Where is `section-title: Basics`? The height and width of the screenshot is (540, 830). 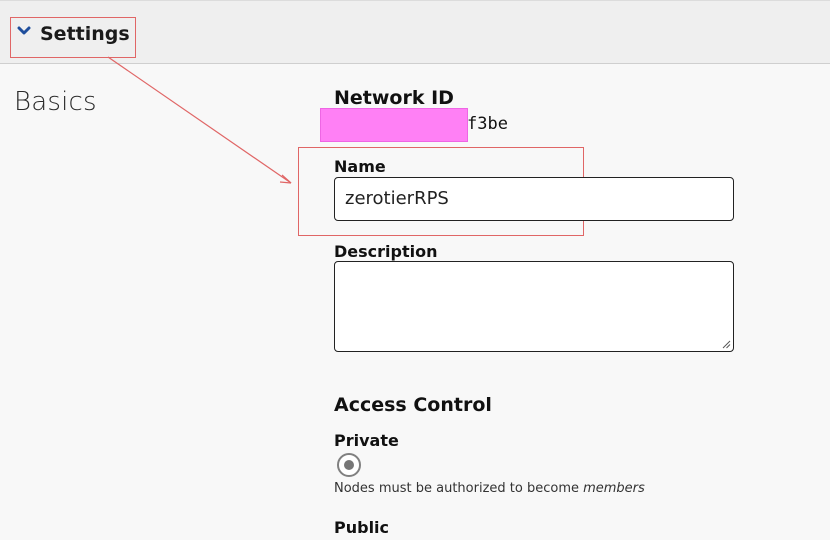
section-title: Basics is located at coordinates (55, 102).